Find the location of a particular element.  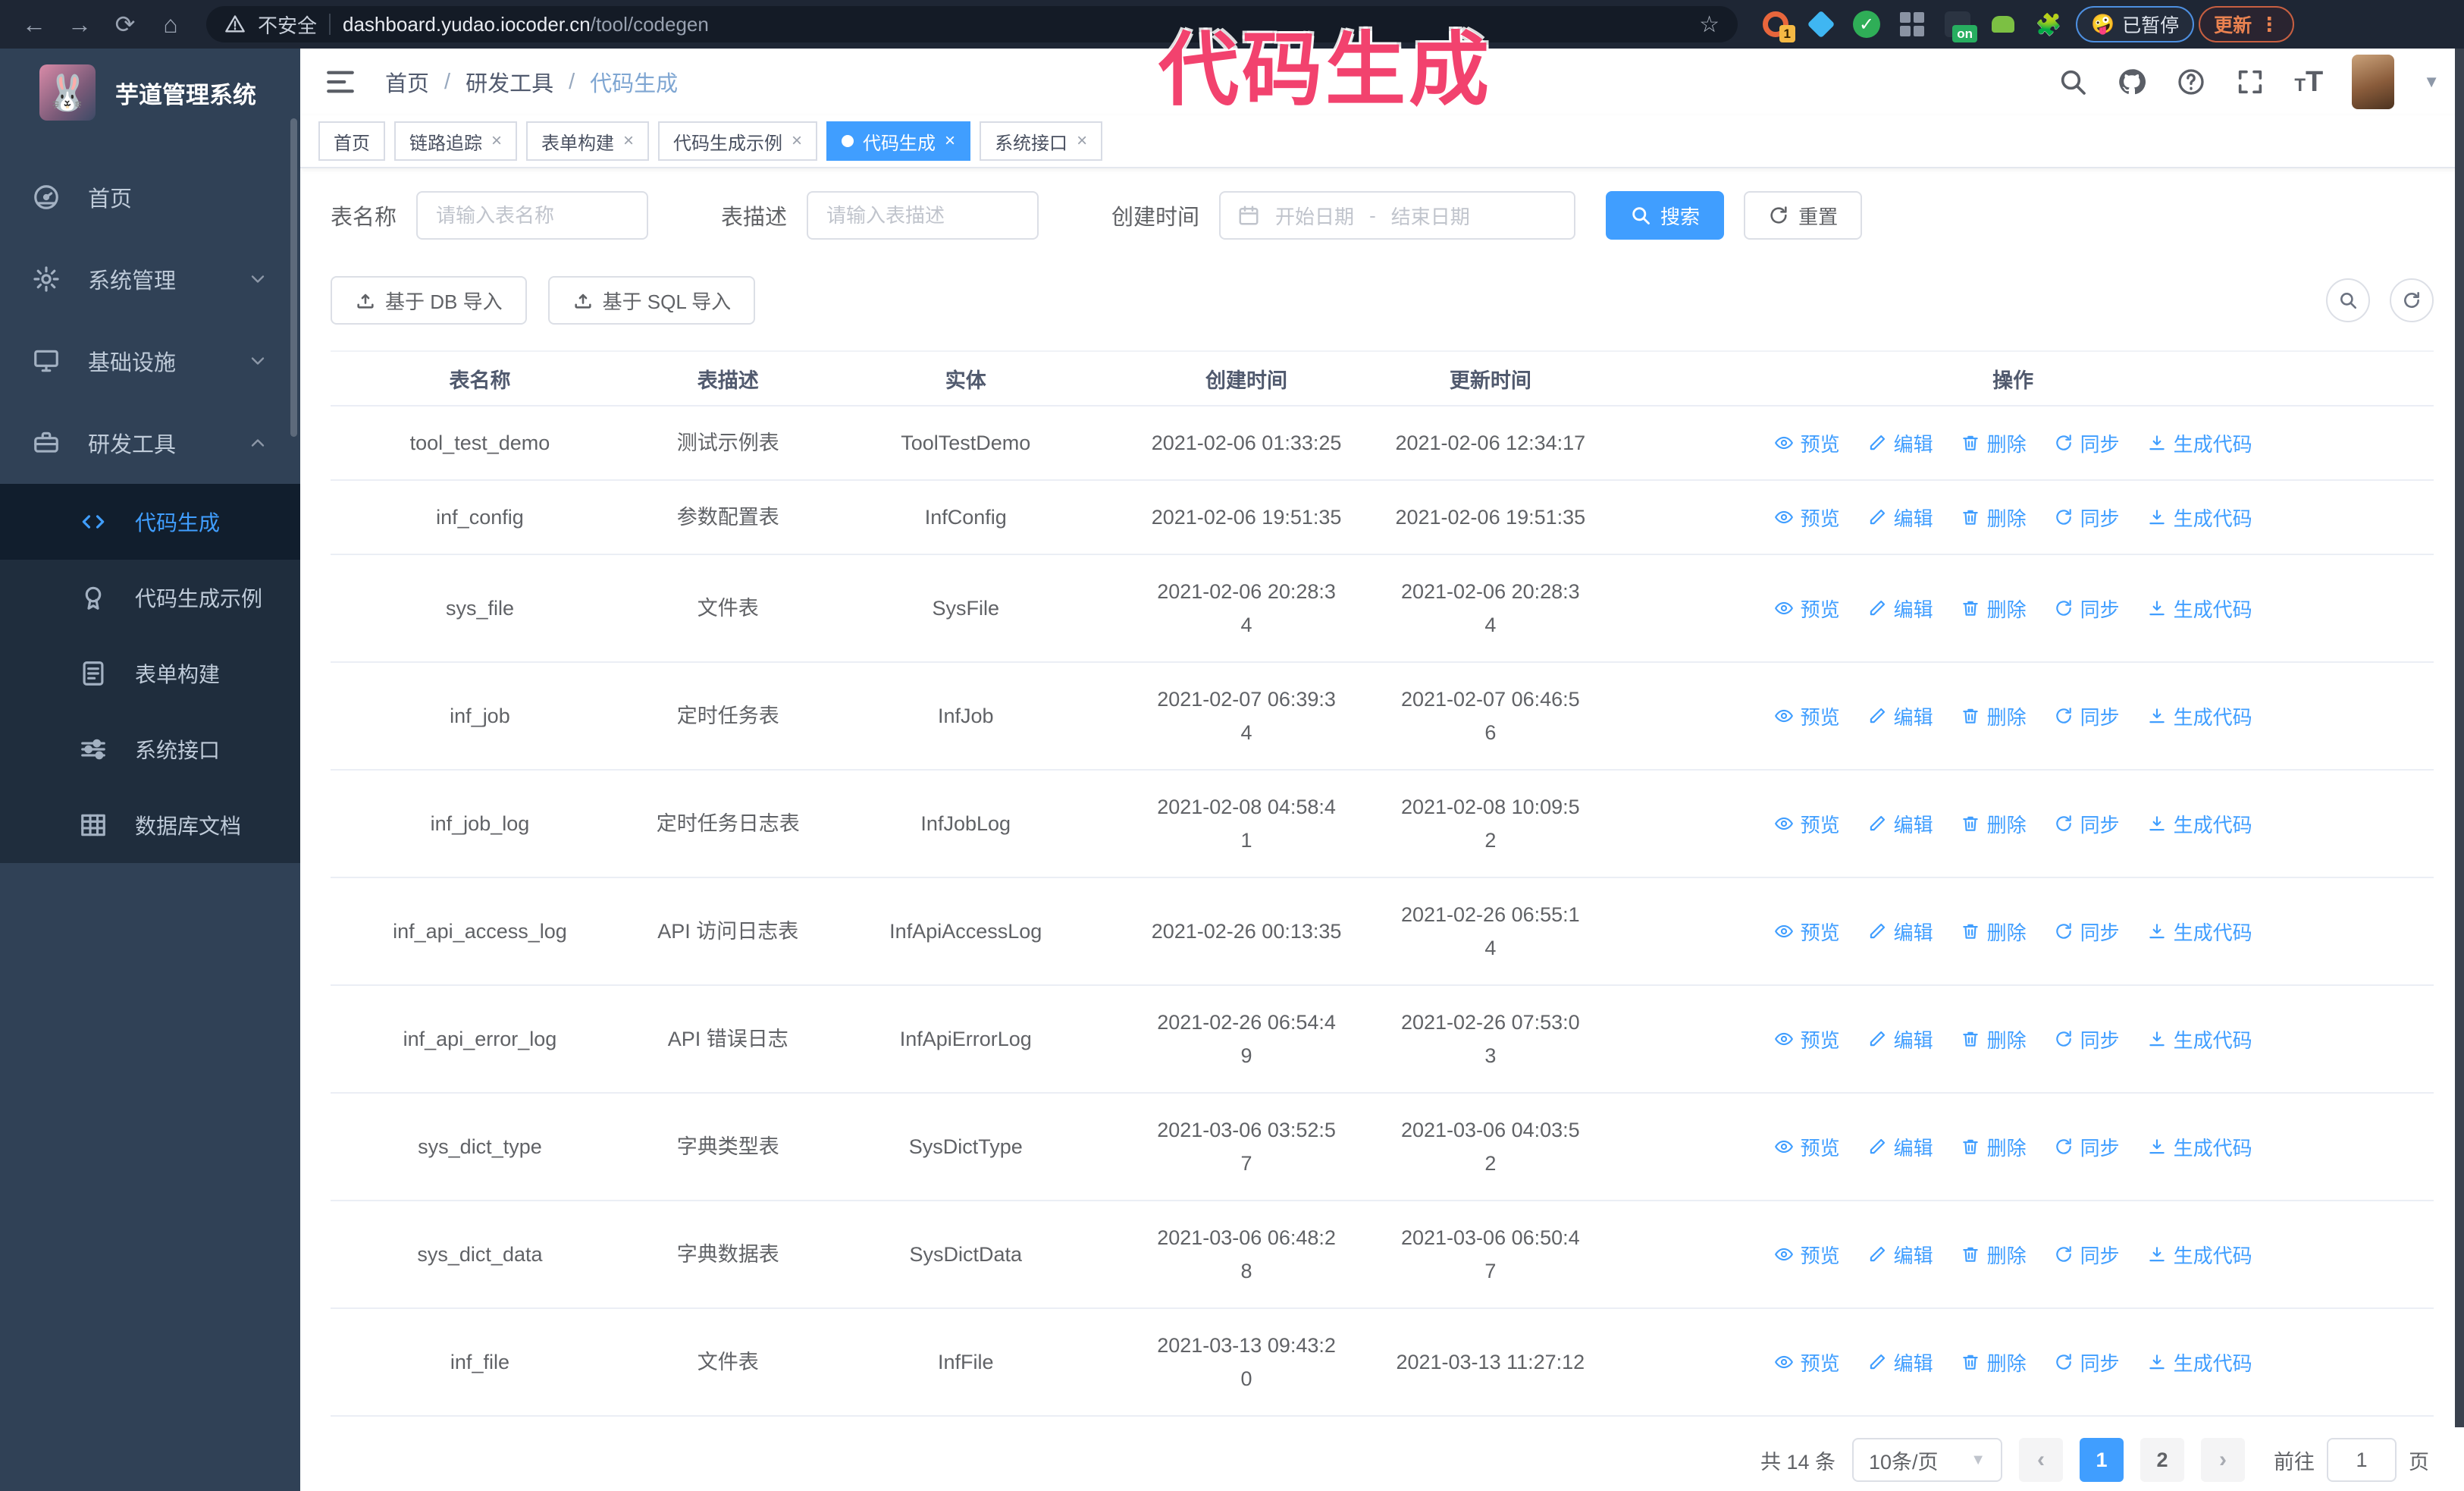

sidebar-item-代码生成示例: 代码生成示例 is located at coordinates (150, 598).